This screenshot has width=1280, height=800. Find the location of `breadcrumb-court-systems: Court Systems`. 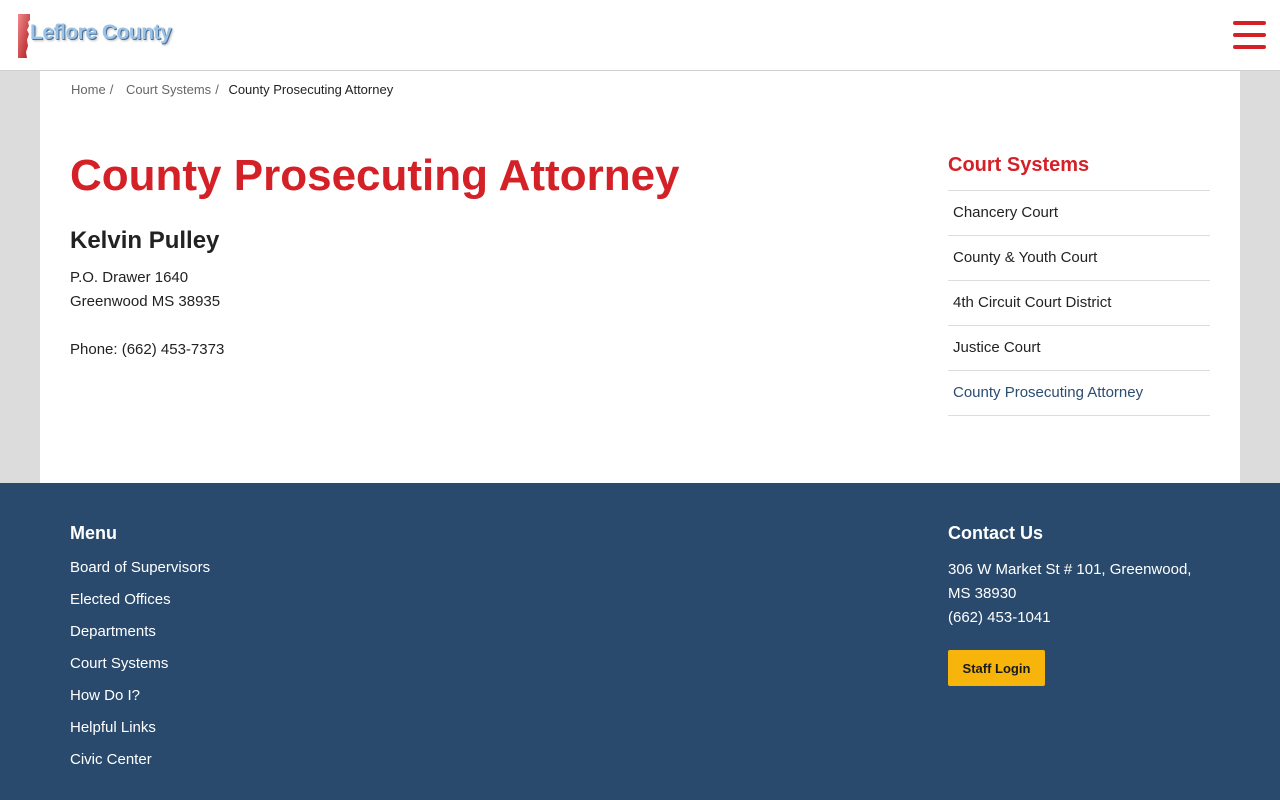

breadcrumb-court-systems: Court Systems is located at coordinates (168, 89).